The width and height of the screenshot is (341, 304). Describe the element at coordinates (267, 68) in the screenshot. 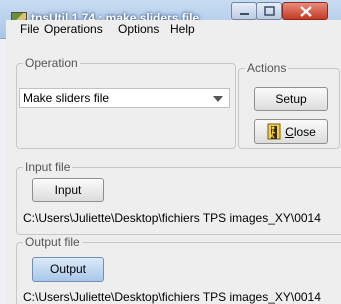

I see `actions-legend: Actions` at that location.